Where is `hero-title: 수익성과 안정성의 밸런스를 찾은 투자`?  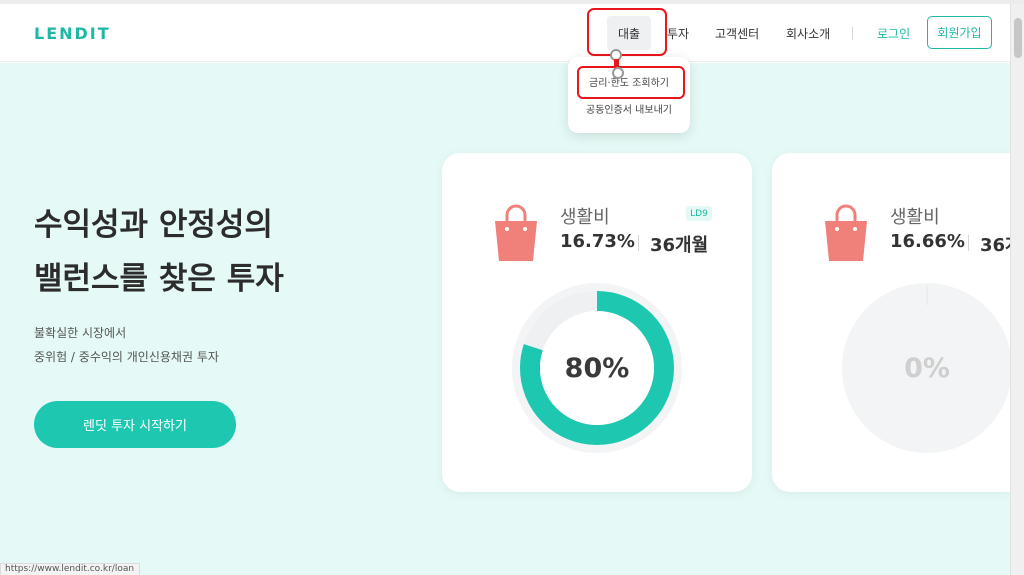
hero-title: 수익성과 안정성의 밸런스를 찾은 투자 is located at coordinates (159, 252).